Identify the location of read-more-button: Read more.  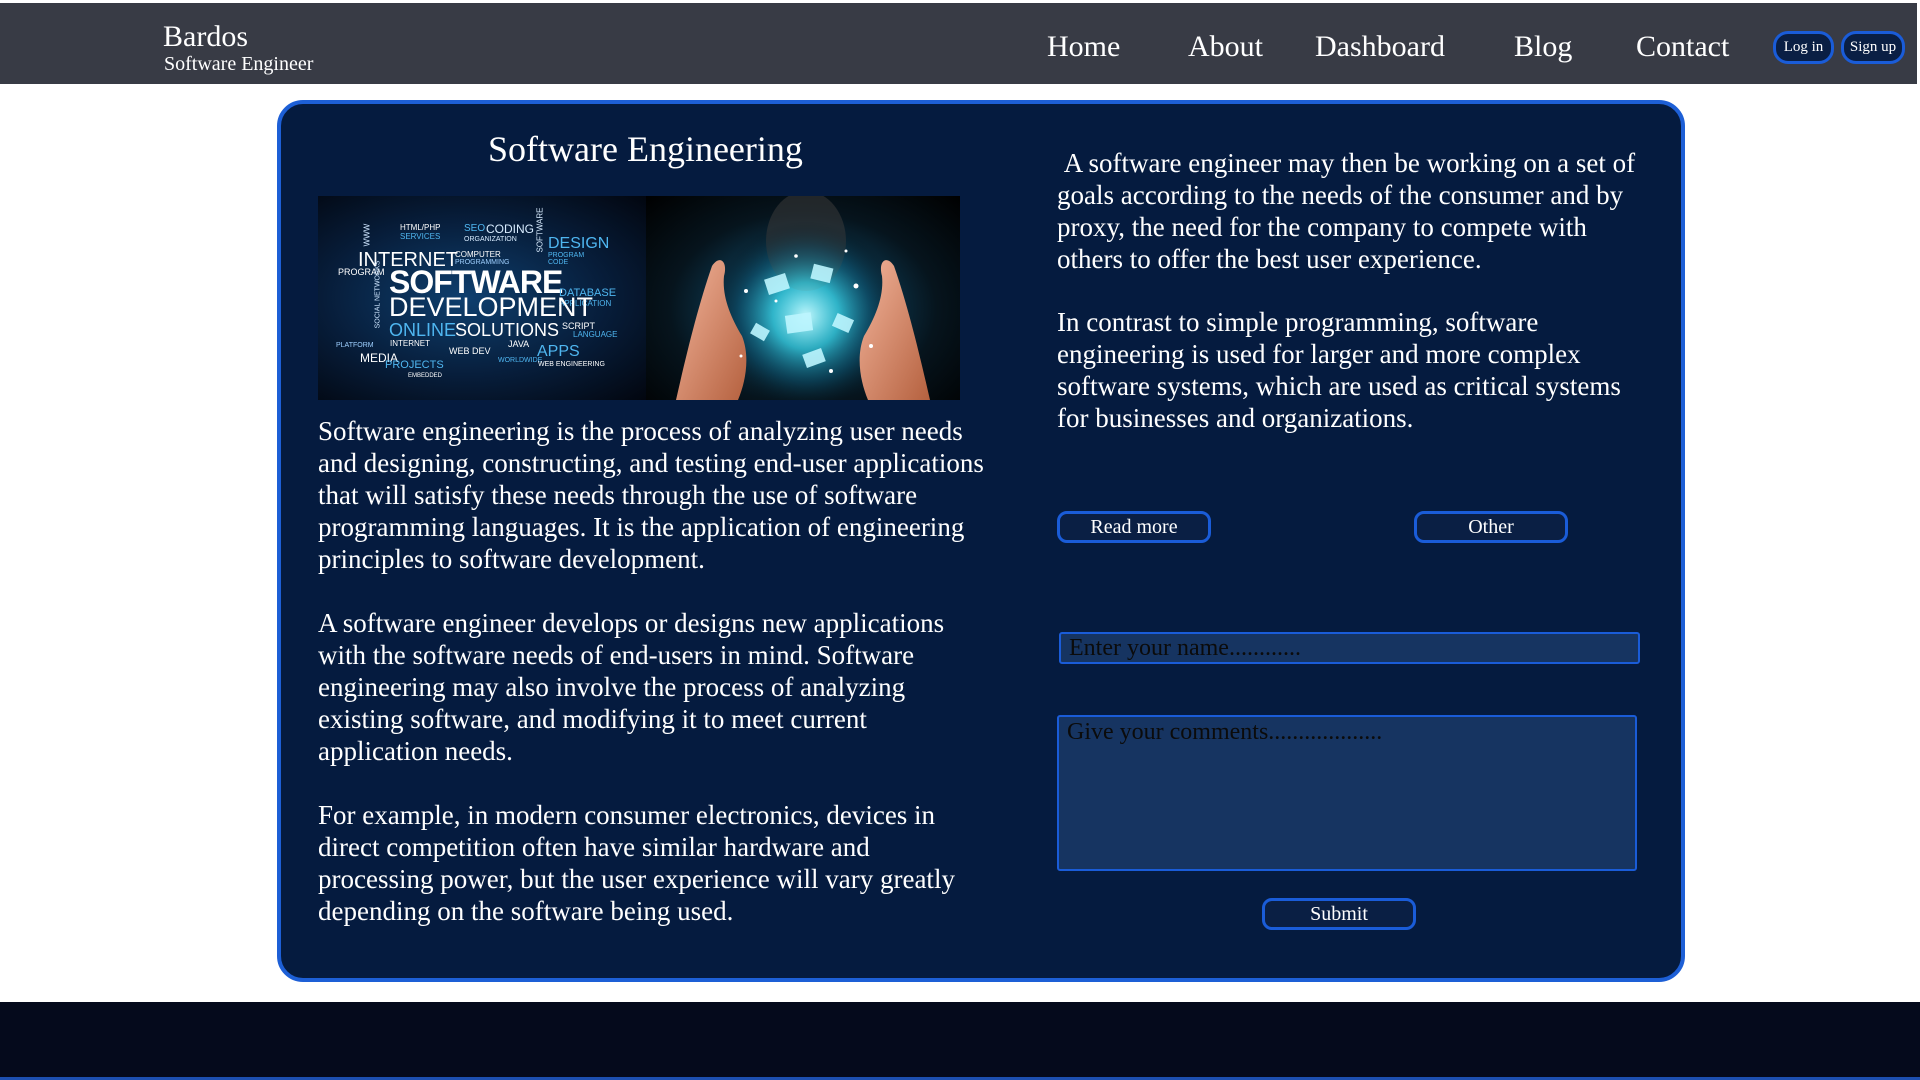
(1134, 527).